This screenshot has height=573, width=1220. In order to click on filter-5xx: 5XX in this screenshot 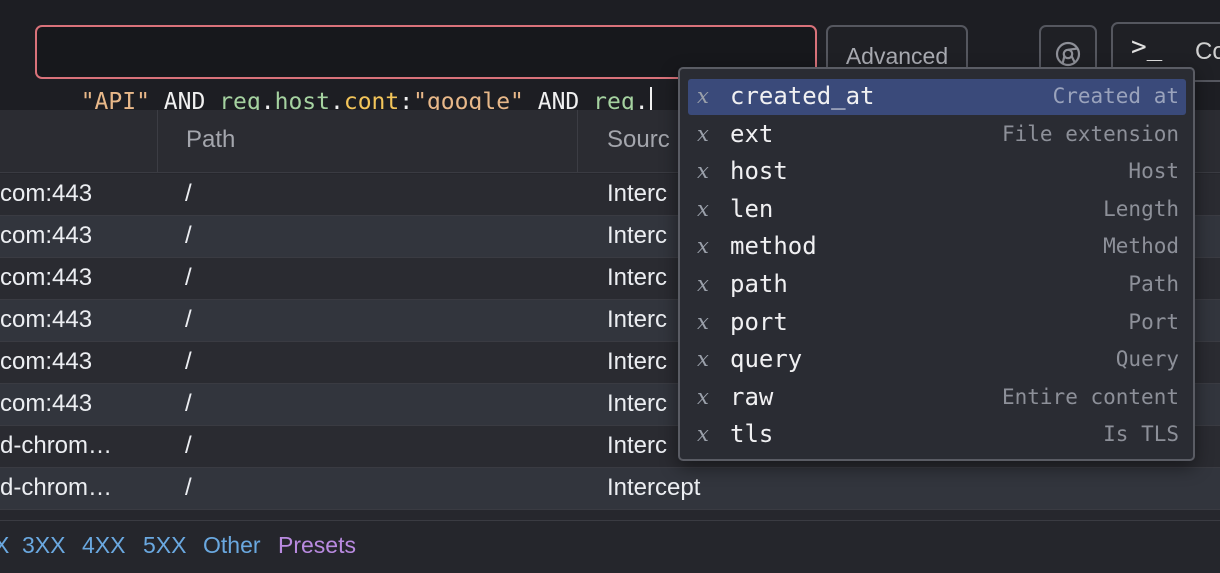, I will do `click(164, 545)`.